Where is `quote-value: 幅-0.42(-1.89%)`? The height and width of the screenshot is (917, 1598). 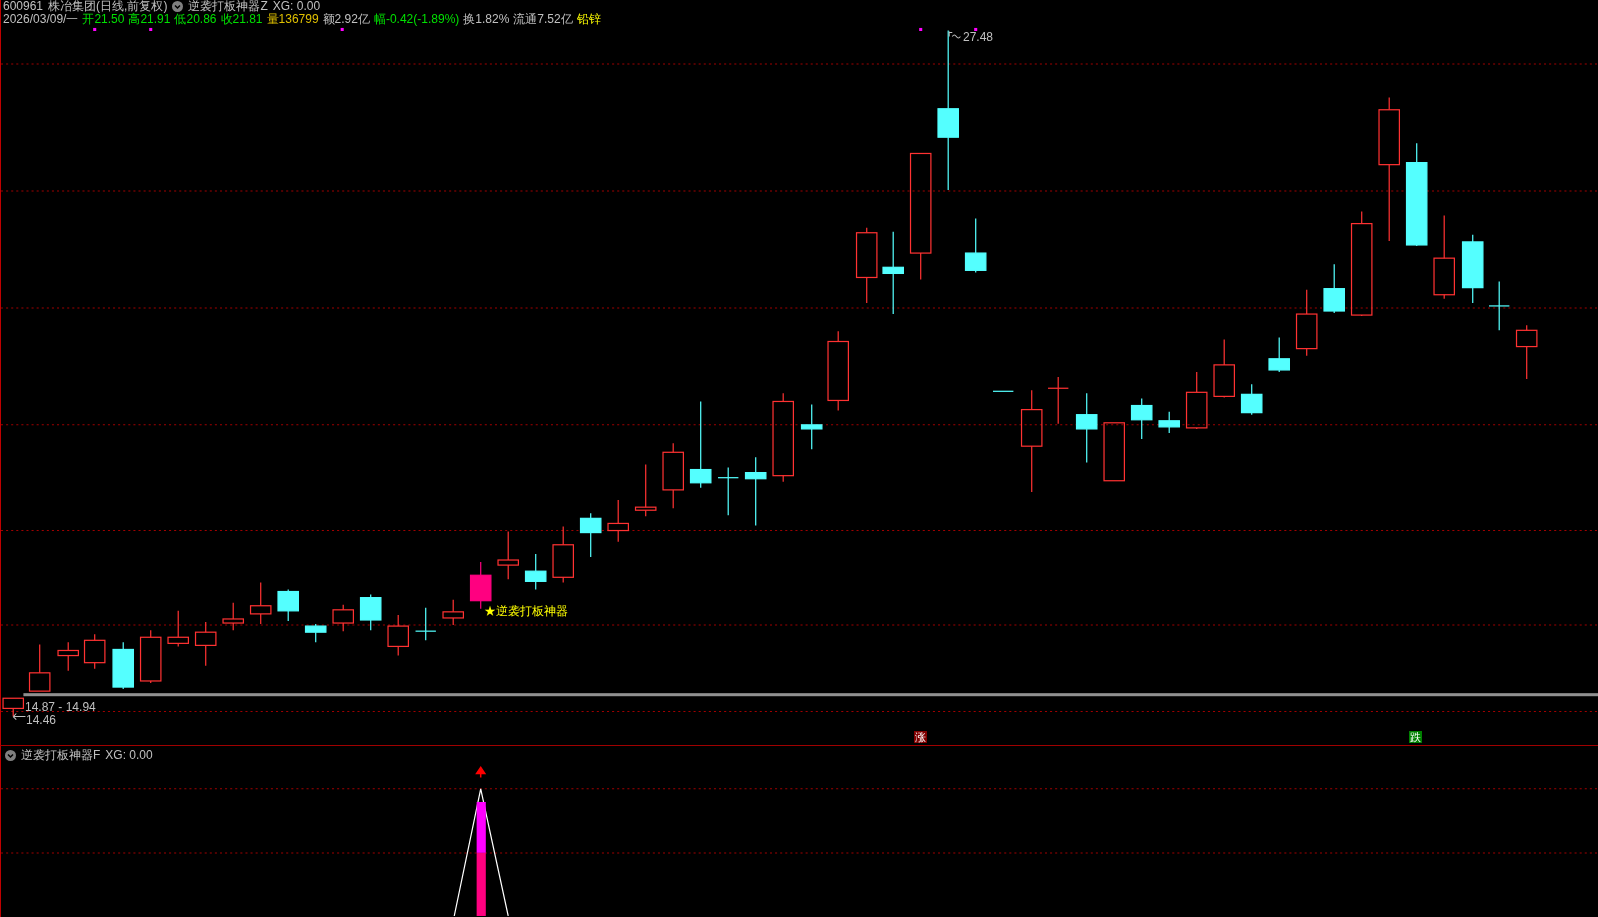 quote-value: 幅-0.42(-1.89%) is located at coordinates (416, 19).